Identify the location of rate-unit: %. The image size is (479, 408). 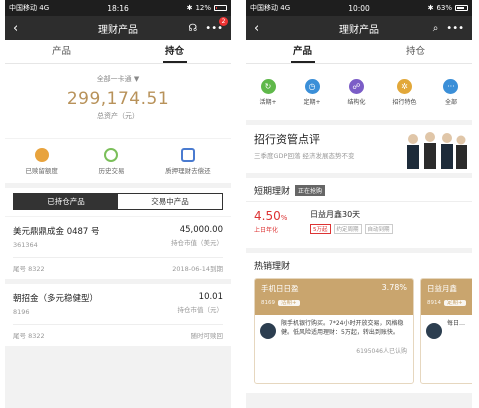
(284, 218).